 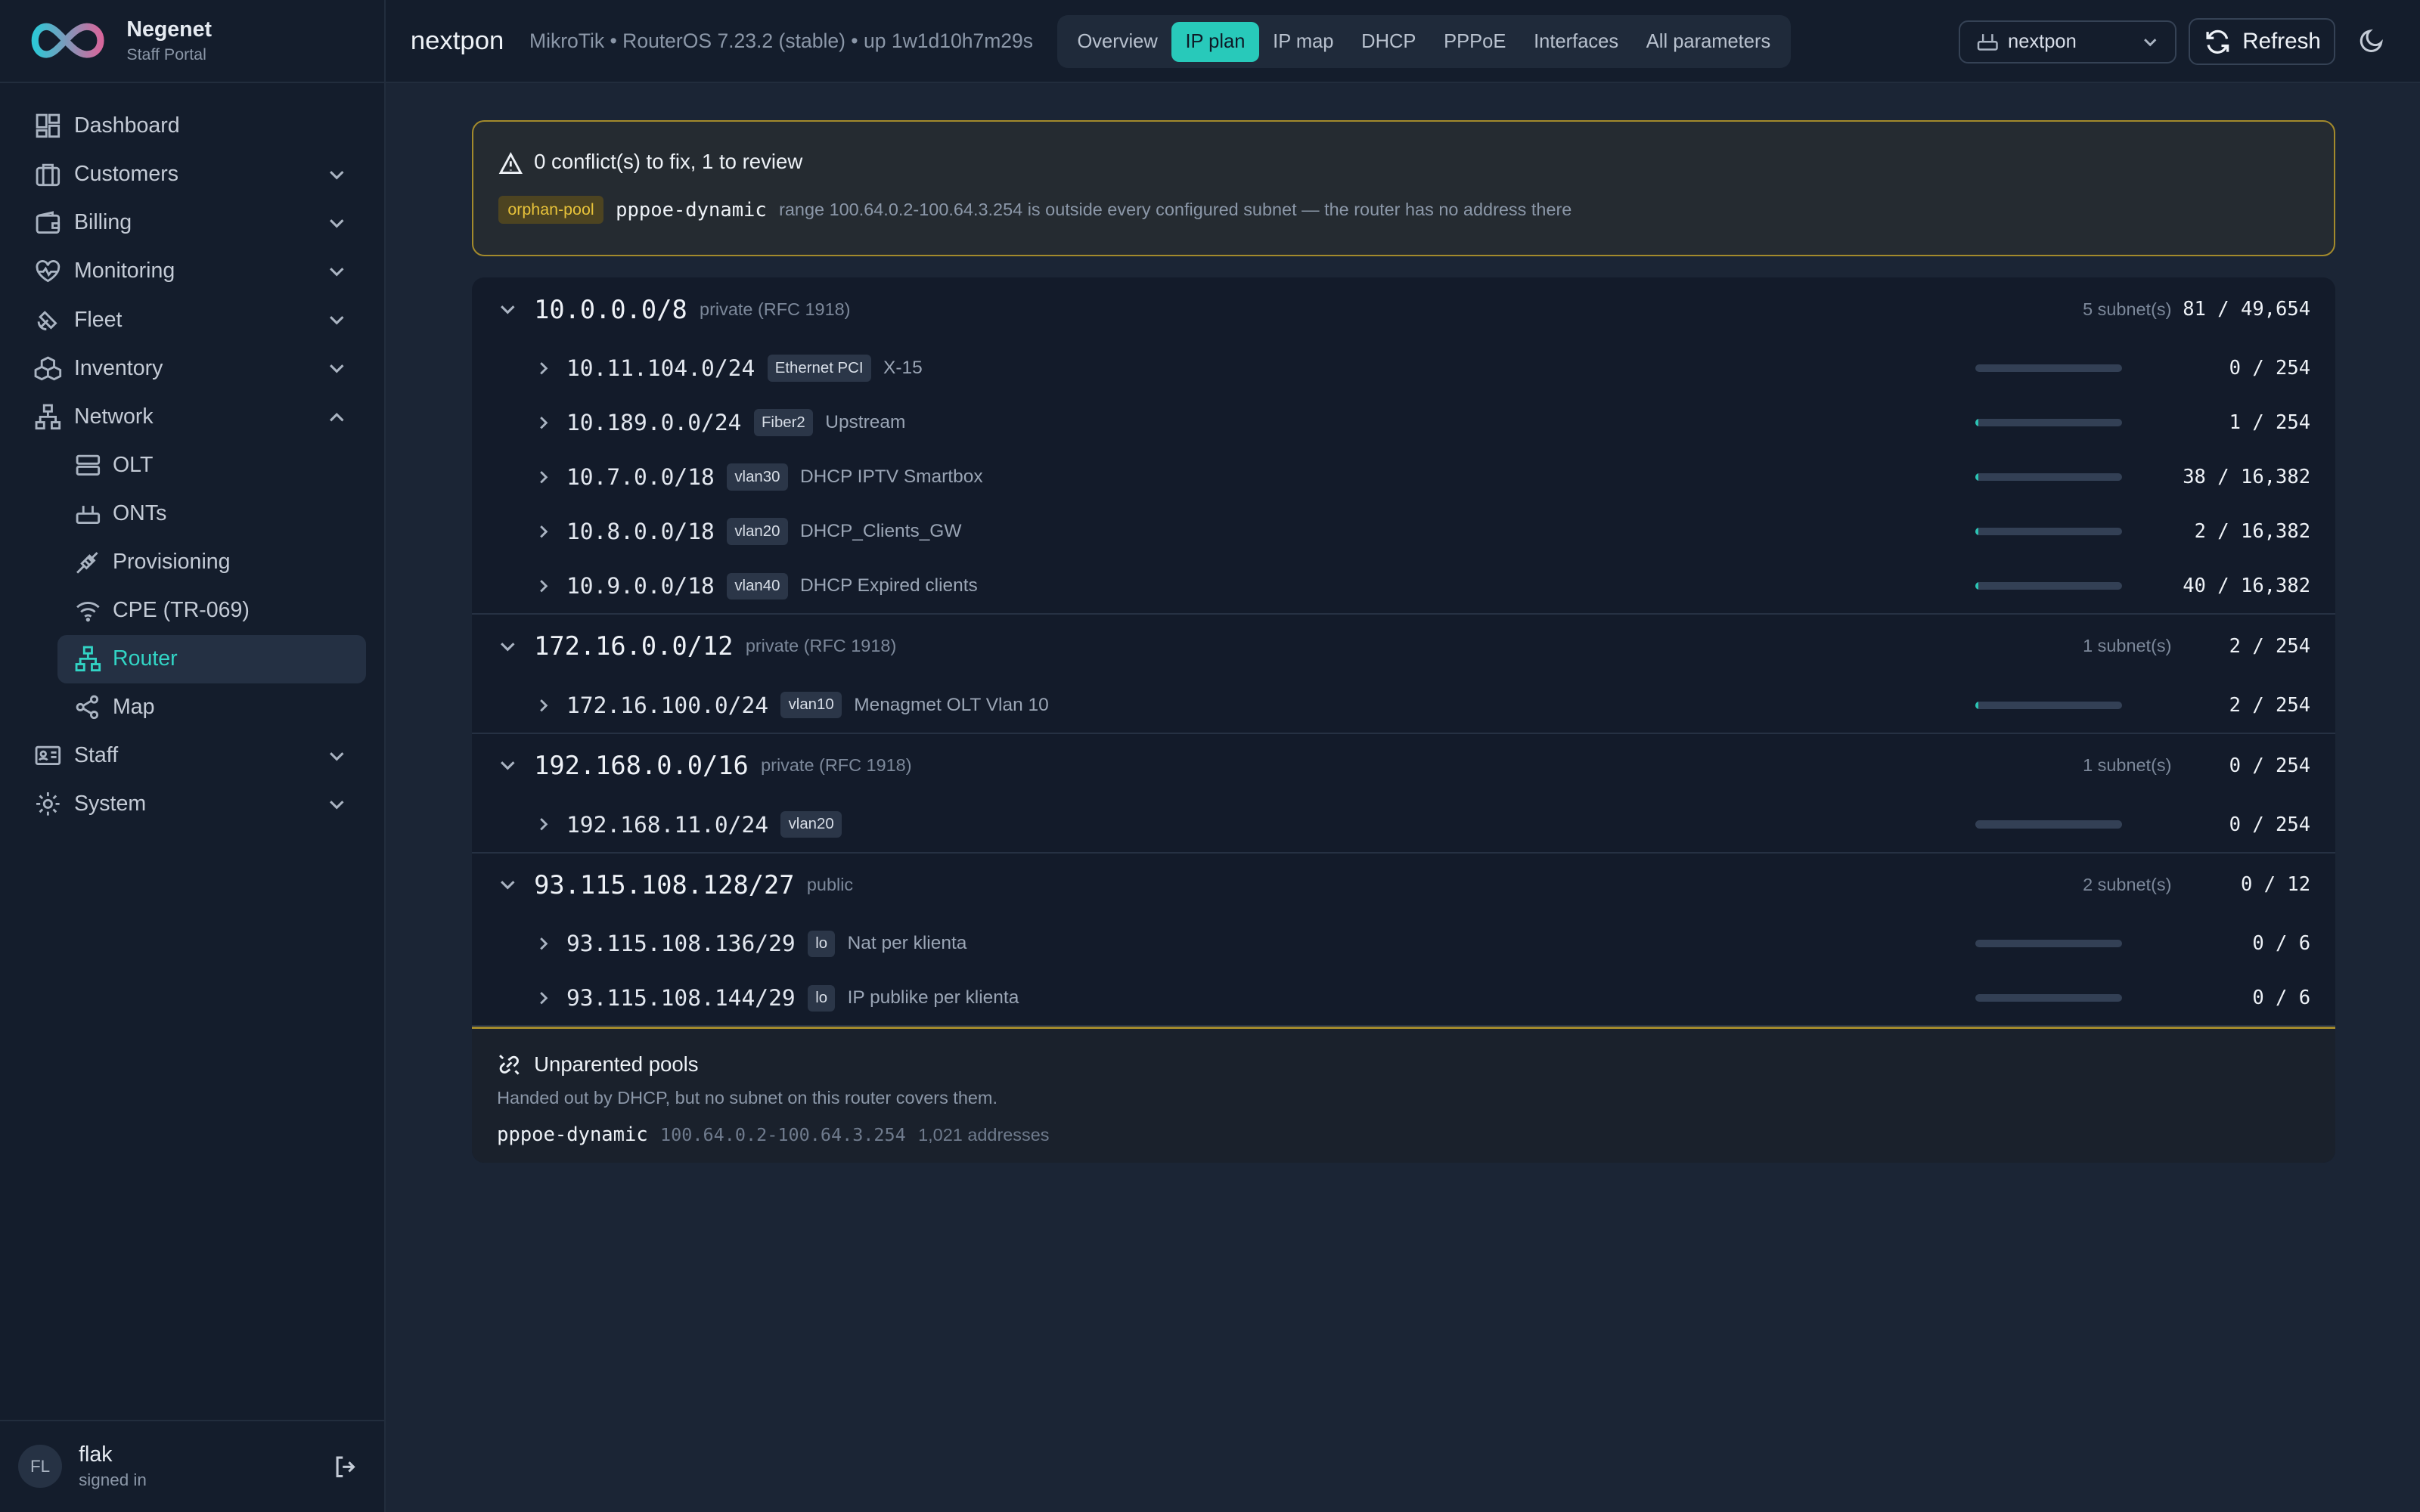 What do you see at coordinates (1475, 42) in the screenshot?
I see `tab-pppoe: PPPoE` at bounding box center [1475, 42].